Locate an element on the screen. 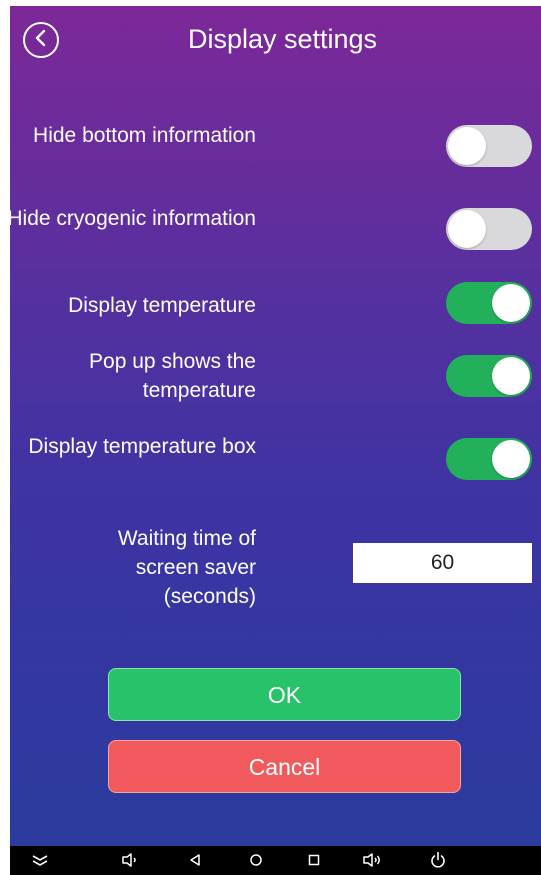 The width and height of the screenshot is (541, 875). hide-bottom-info-label: Hide bottom information is located at coordinates (144, 135).